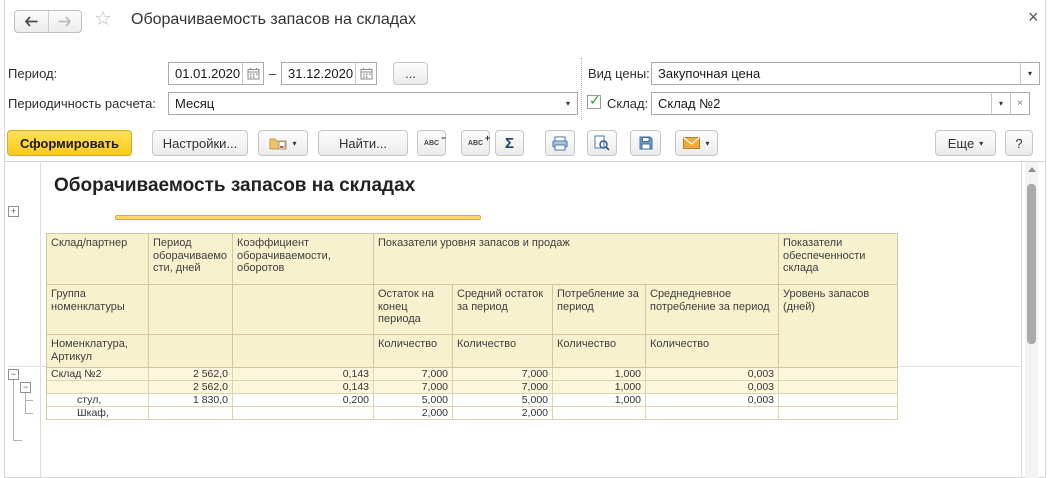 The image size is (1052, 478). Describe the element at coordinates (25, 387) in the screenshot. I see `group-expander-nomenclature: −` at that location.